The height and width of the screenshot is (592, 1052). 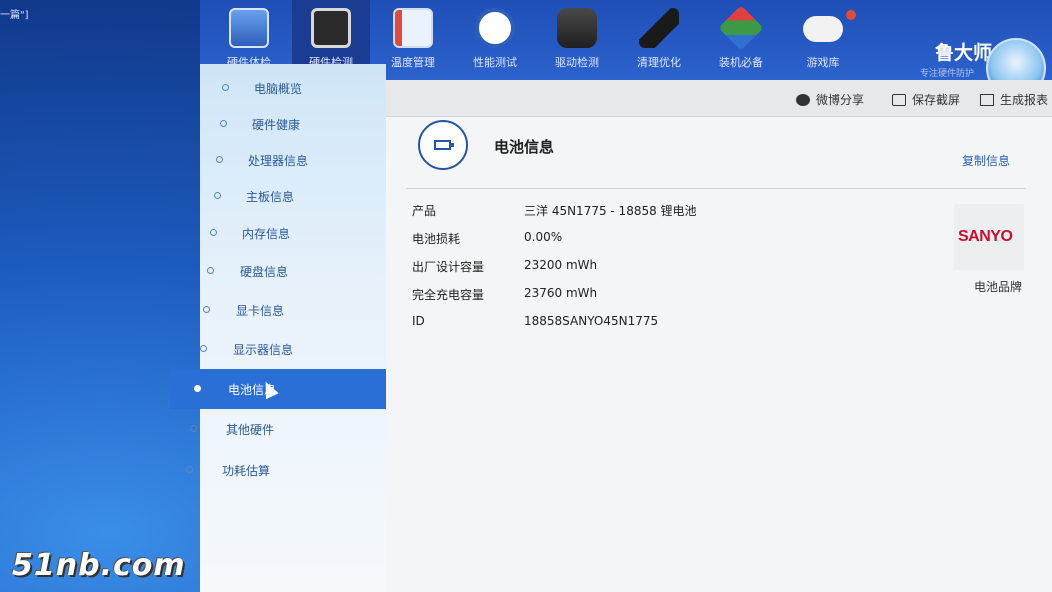 I want to click on page-title: 电池信息, so click(x=524, y=147).